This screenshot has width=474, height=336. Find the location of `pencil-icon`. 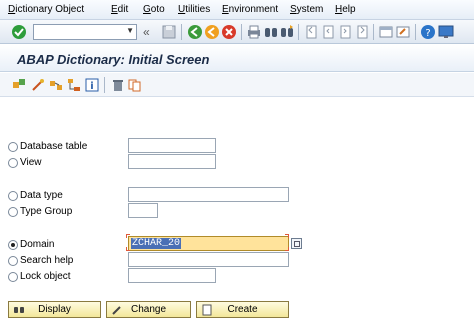

pencil-icon is located at coordinates (116, 310).